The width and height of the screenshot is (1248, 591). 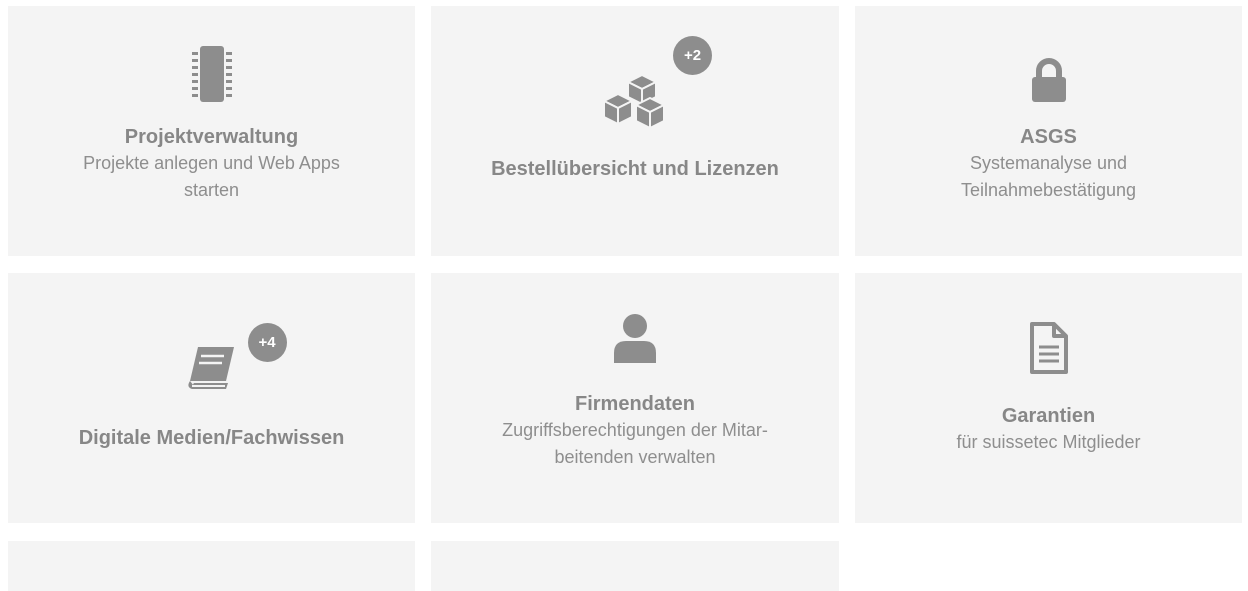 What do you see at coordinates (635, 404) in the screenshot?
I see `tile-title: Firmendaten` at bounding box center [635, 404].